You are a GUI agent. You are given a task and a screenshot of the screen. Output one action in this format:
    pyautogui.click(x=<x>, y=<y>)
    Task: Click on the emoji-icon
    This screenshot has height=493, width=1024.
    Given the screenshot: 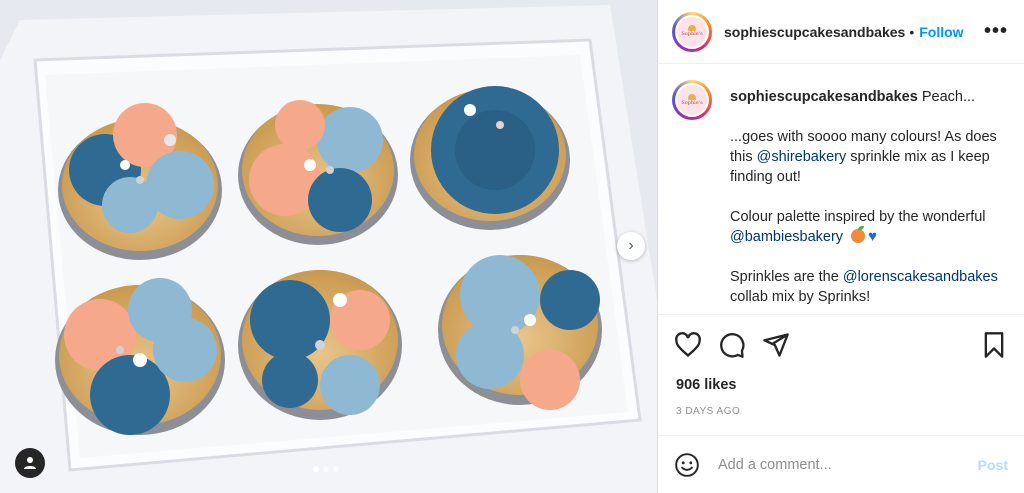 What is the action you would take?
    pyautogui.click(x=687, y=465)
    